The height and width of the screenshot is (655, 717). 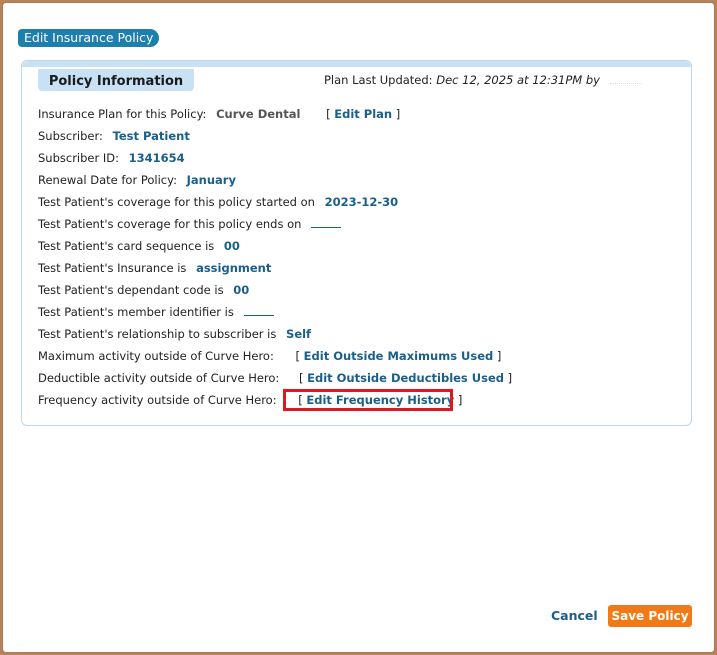 I want to click on edit-outside-maximums-link: Edit Outside Maximums Used, so click(x=399, y=356).